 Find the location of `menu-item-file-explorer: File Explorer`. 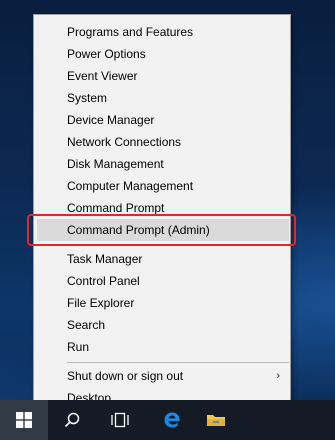

menu-item-file-explorer: File Explorer is located at coordinates (162, 303).